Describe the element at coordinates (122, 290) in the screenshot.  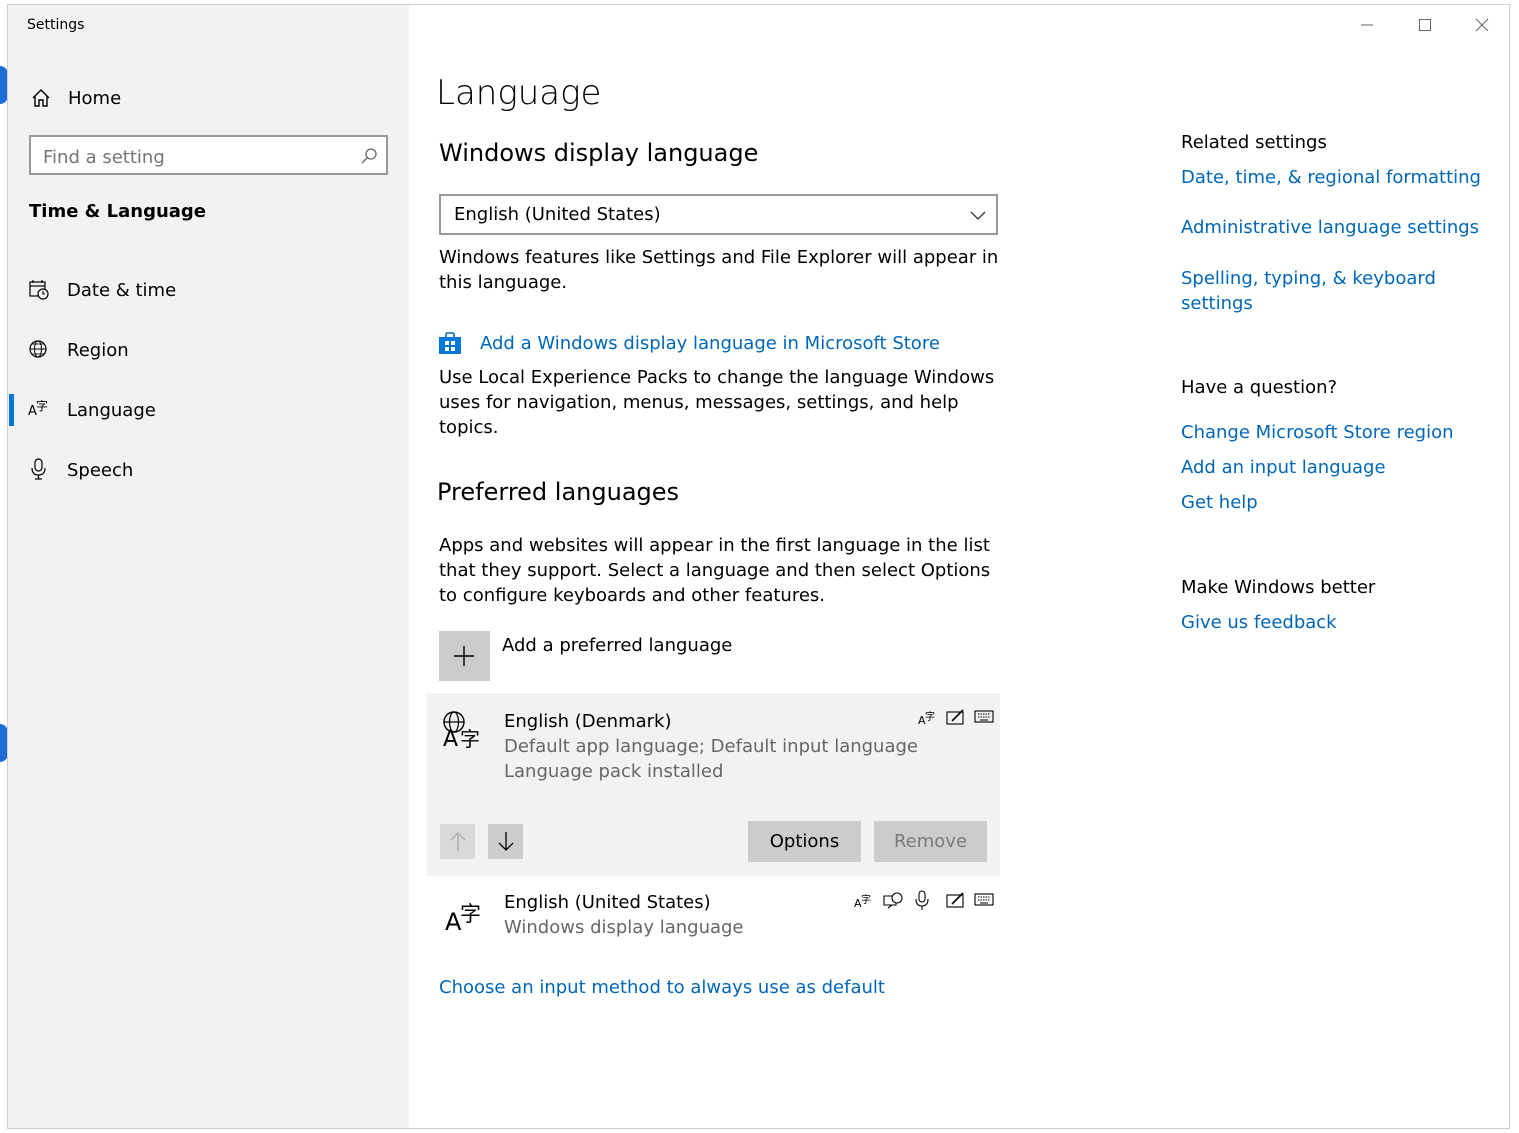
I see `sidebar-item-label: Date & time` at that location.